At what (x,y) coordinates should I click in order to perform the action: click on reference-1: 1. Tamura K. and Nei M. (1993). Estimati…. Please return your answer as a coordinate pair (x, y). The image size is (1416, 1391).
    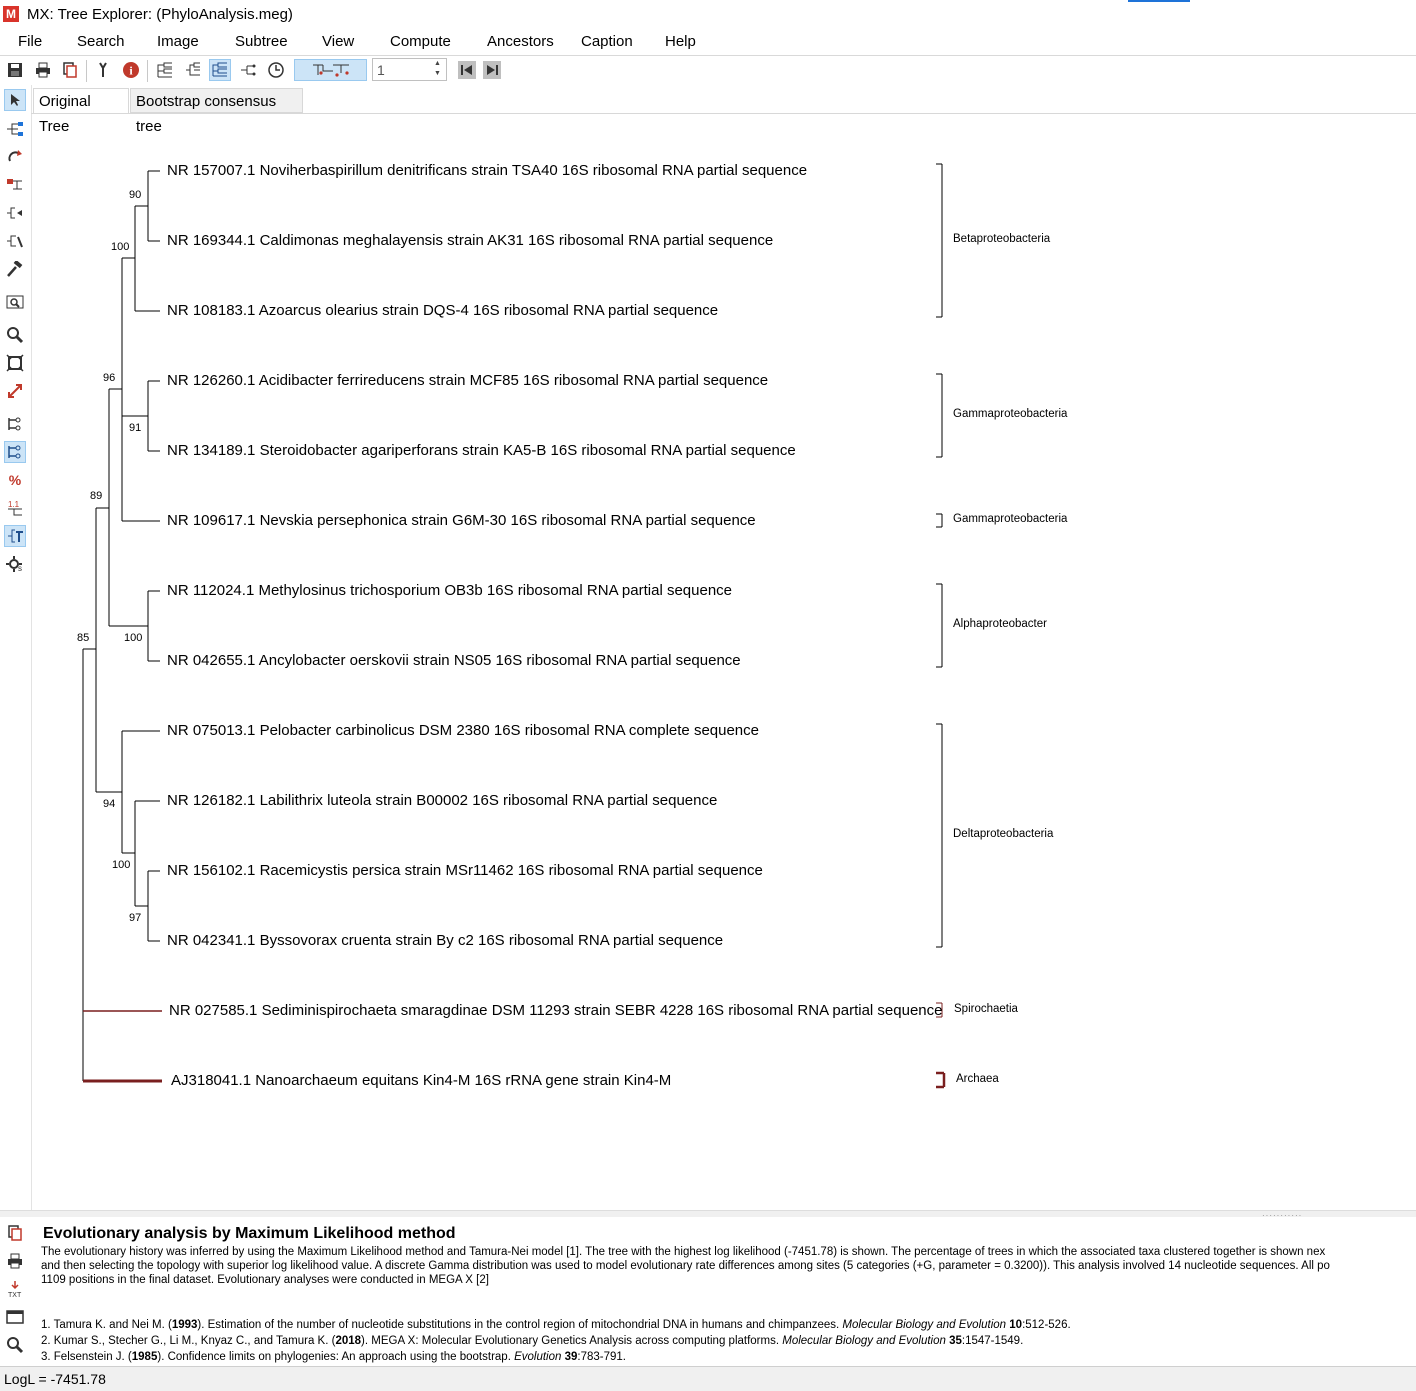
    Looking at the image, I should click on (556, 1325).